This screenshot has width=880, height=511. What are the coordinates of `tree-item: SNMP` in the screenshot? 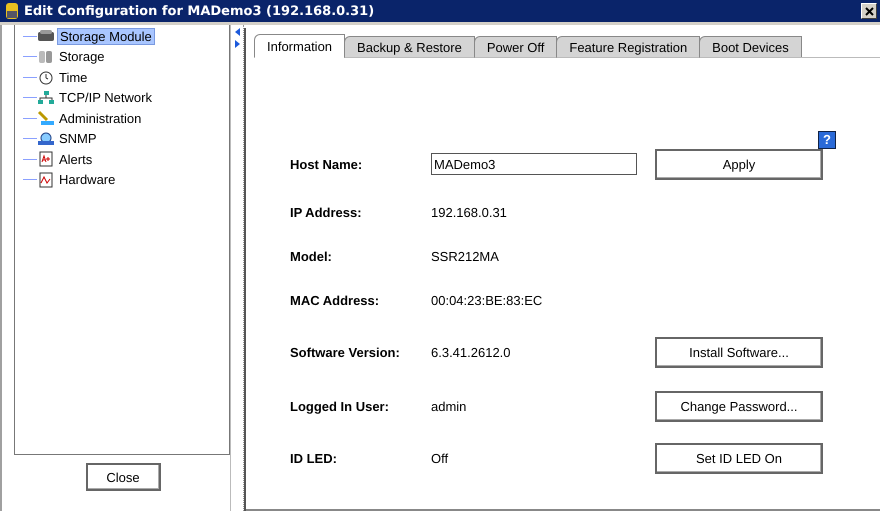 It's located at (78, 138).